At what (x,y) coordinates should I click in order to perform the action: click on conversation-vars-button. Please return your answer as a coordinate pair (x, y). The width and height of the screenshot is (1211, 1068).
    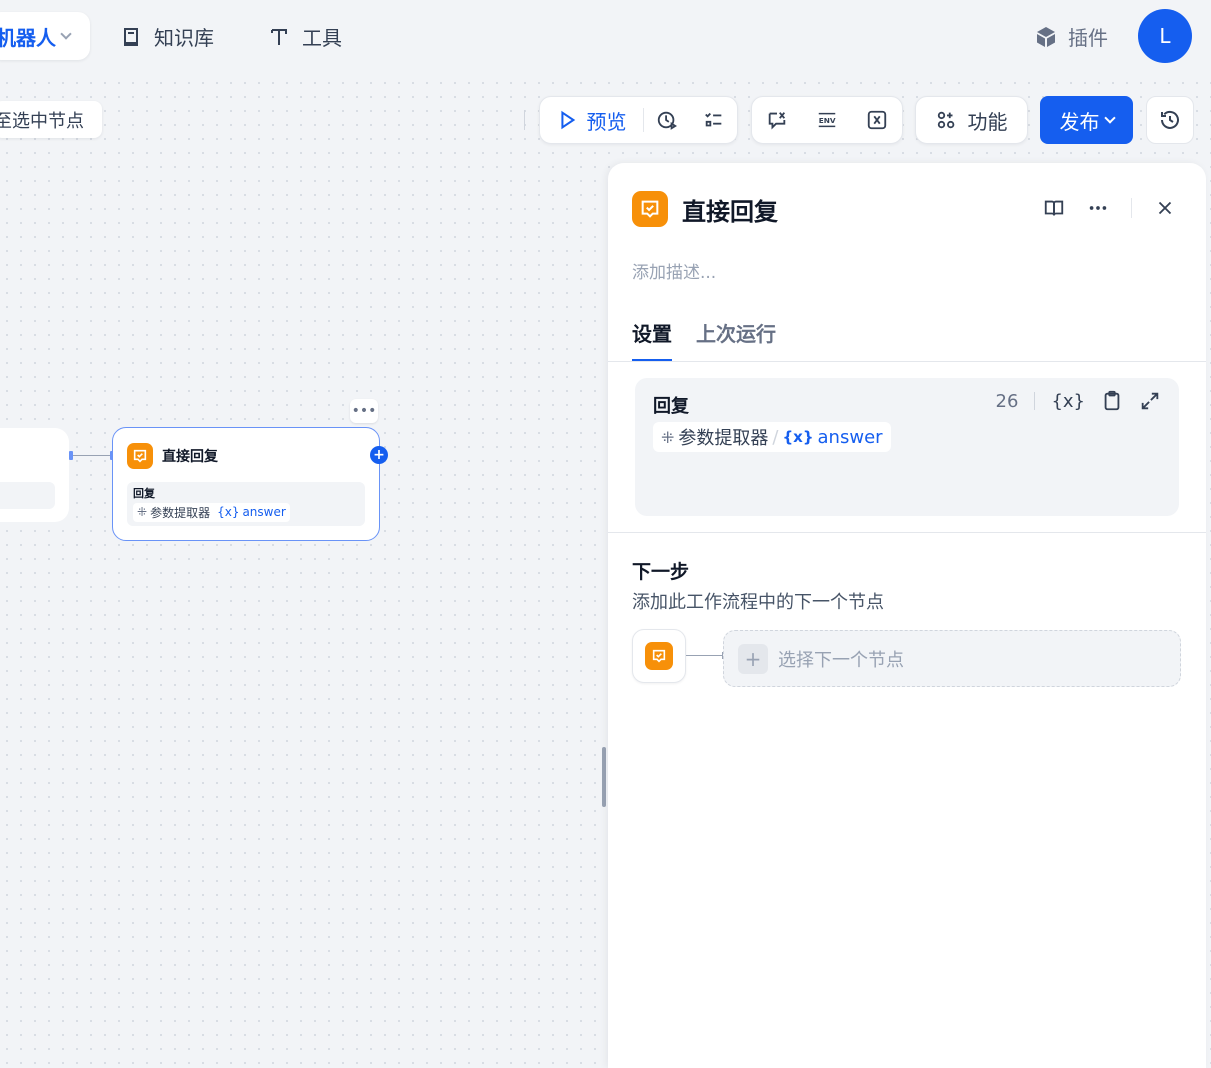
    Looking at the image, I should click on (777, 120).